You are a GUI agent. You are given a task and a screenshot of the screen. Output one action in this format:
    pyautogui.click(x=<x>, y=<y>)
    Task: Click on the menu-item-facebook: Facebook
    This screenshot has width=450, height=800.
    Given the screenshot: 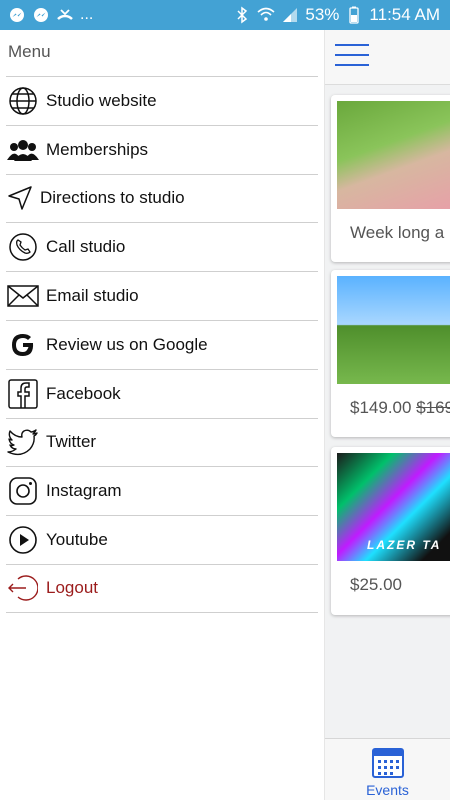 What is the action you would take?
    pyautogui.click(x=162, y=393)
    